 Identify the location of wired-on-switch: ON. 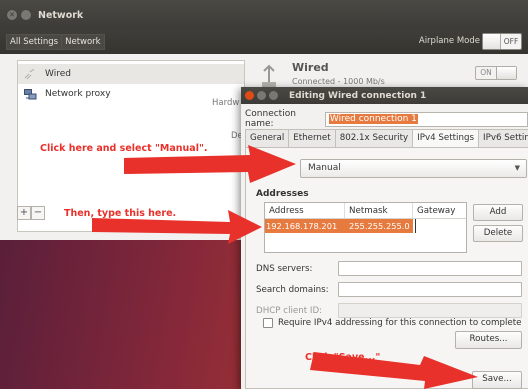
(496, 73).